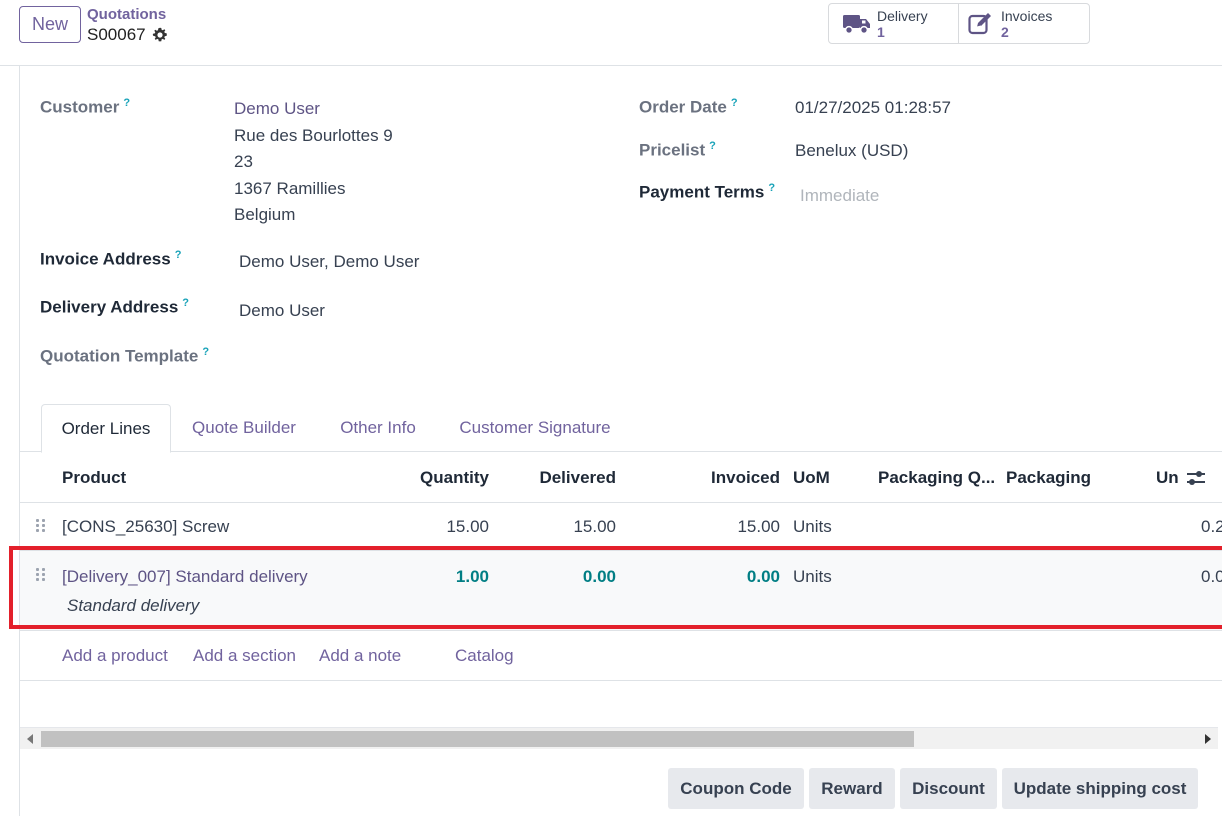  Describe the element at coordinates (106, 428) in the screenshot. I see `tab-order-lines: Order Lines` at that location.